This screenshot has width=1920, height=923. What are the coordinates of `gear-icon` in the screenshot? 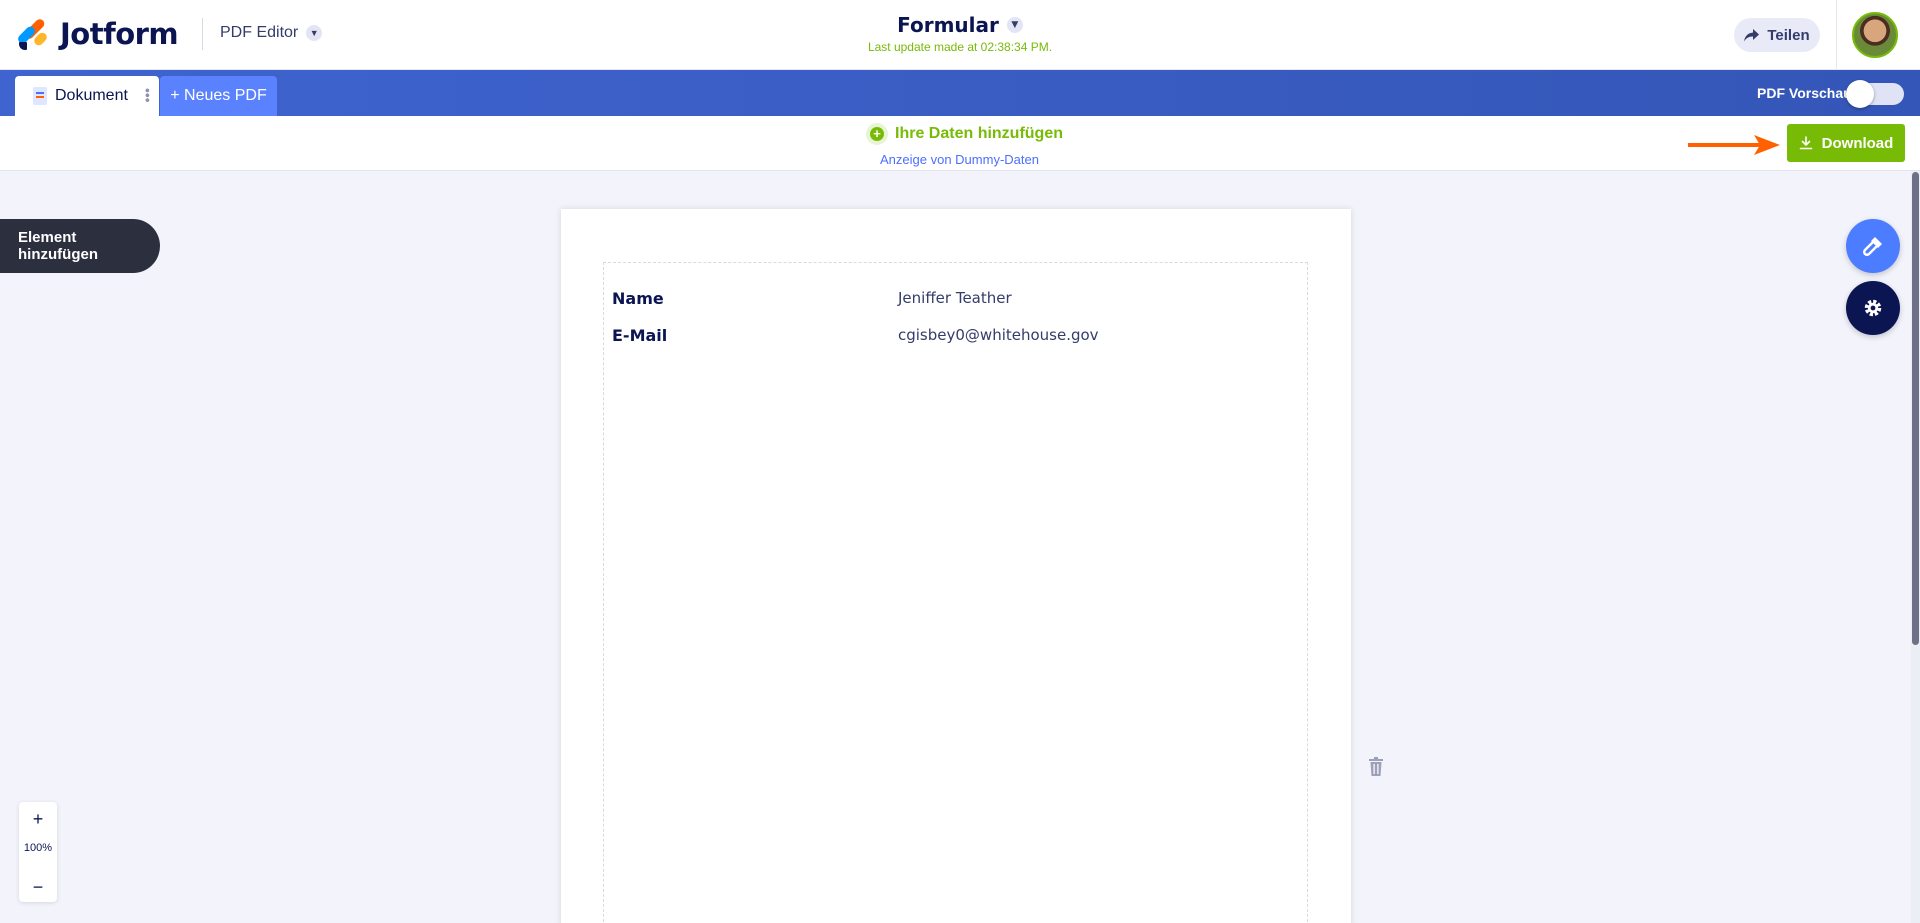 It's located at (1873, 308).